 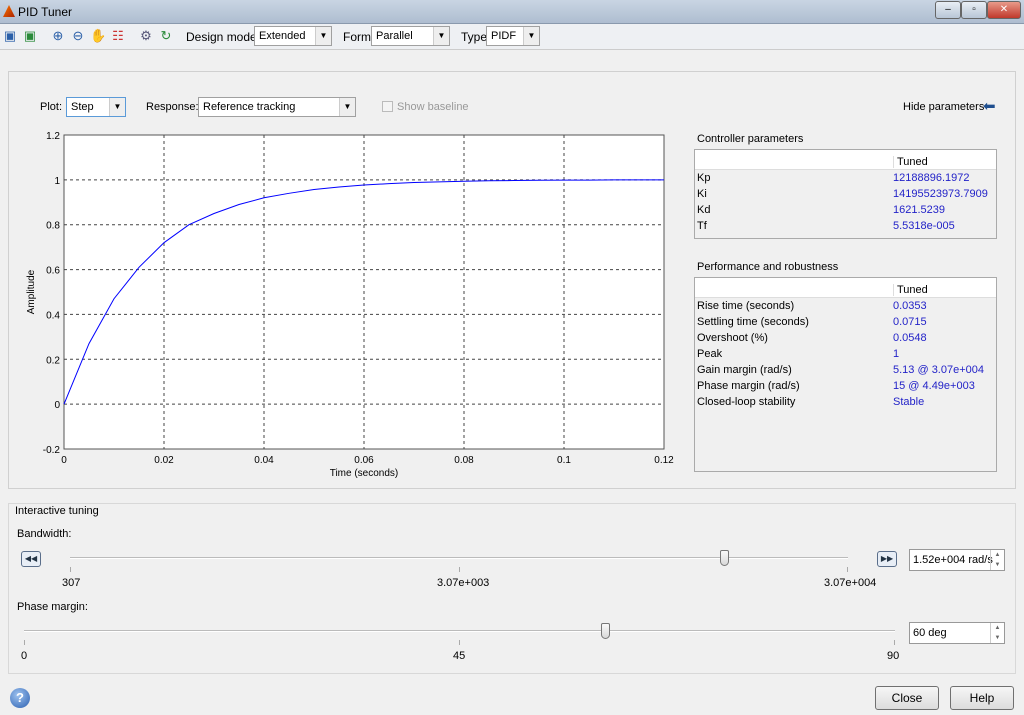 What do you see at coordinates (364, 473) in the screenshot?
I see `x-axis-label: Time (seconds)` at bounding box center [364, 473].